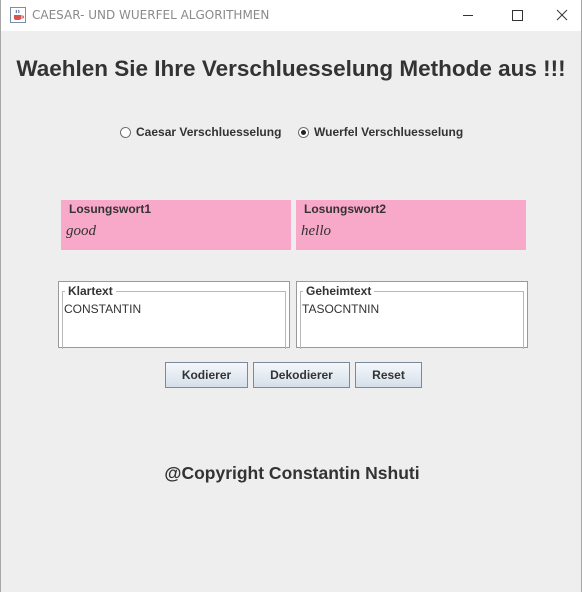 The image size is (582, 592). I want to click on key2-label: Losungswort2, so click(345, 209).